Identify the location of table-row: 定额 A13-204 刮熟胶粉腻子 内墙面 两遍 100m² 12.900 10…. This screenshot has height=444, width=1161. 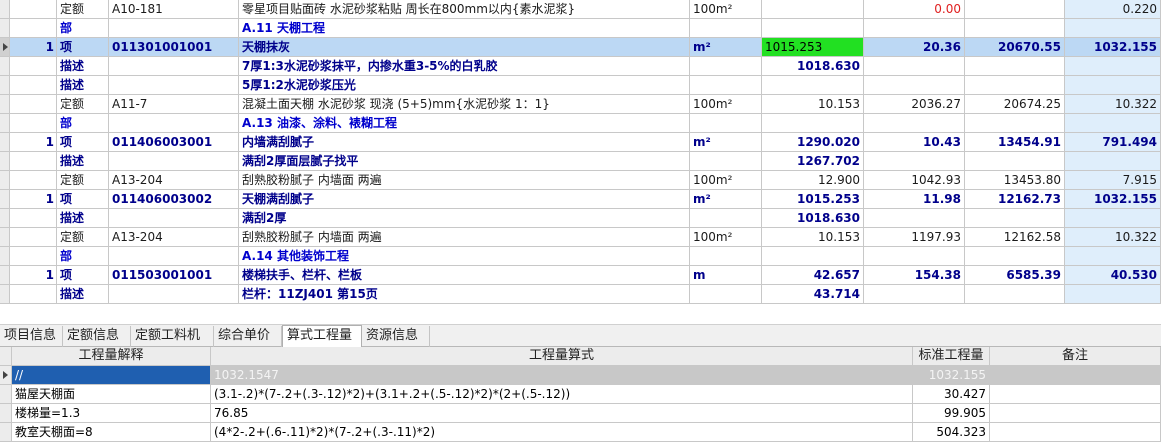
(580, 180).